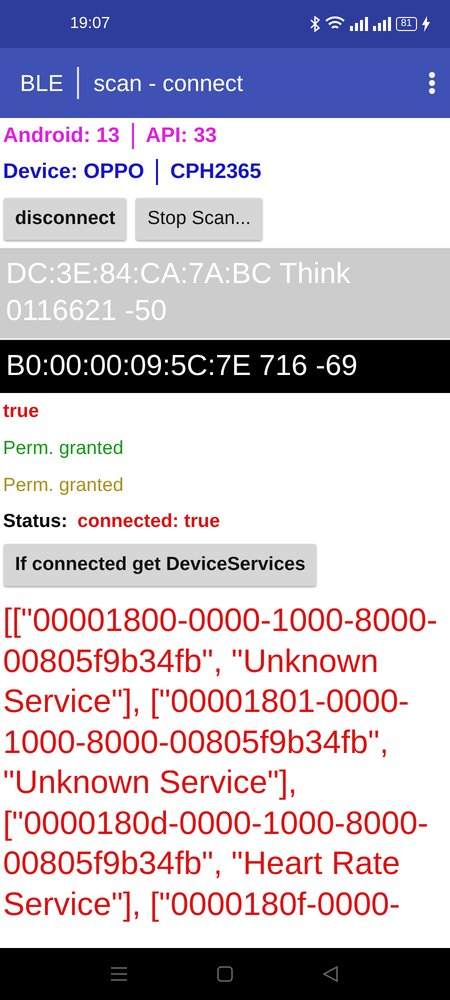  I want to click on menu-icon, so click(119, 974).